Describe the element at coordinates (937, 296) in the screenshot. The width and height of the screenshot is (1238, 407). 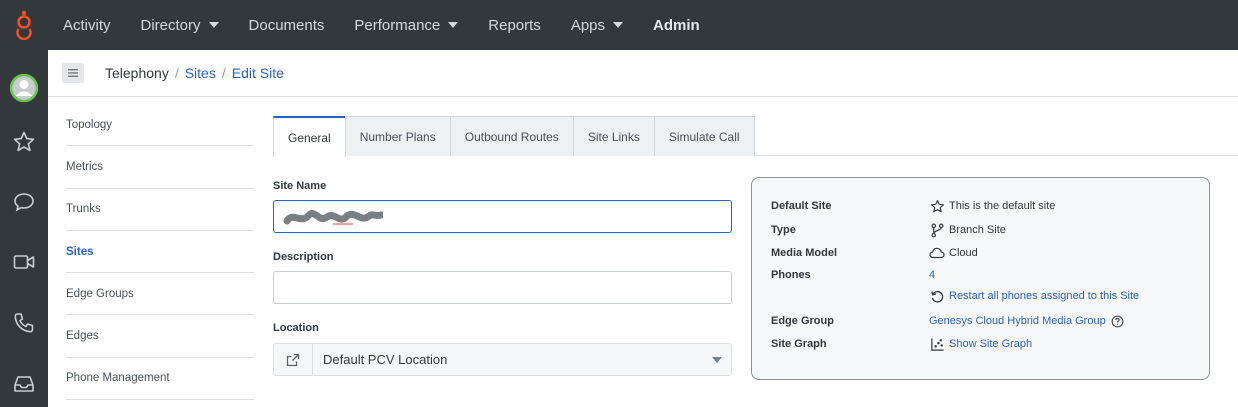
I see `restart-icon` at that location.